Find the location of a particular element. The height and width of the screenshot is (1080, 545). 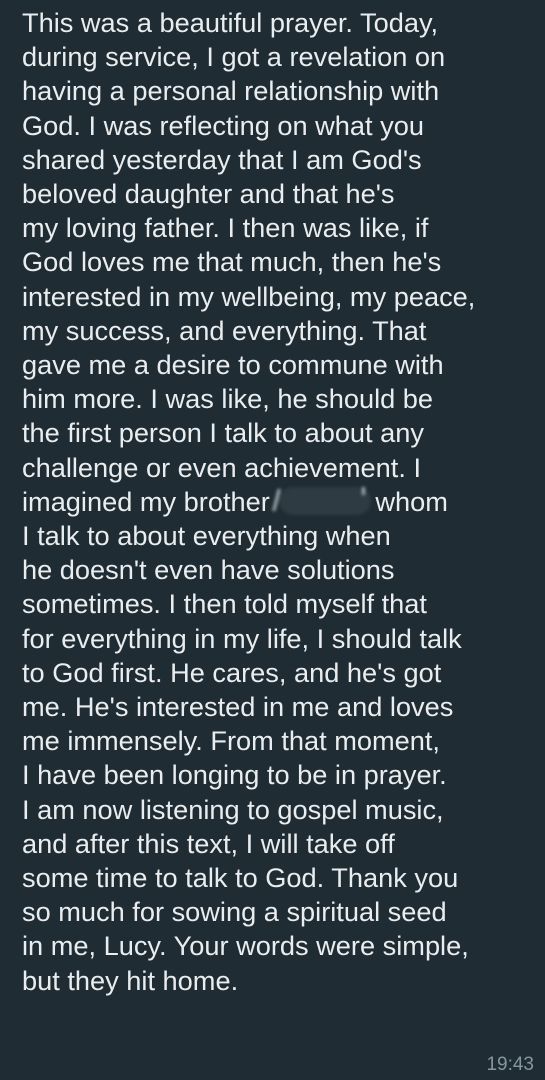

message-line: my success, and everything. That is located at coordinates (224, 330).